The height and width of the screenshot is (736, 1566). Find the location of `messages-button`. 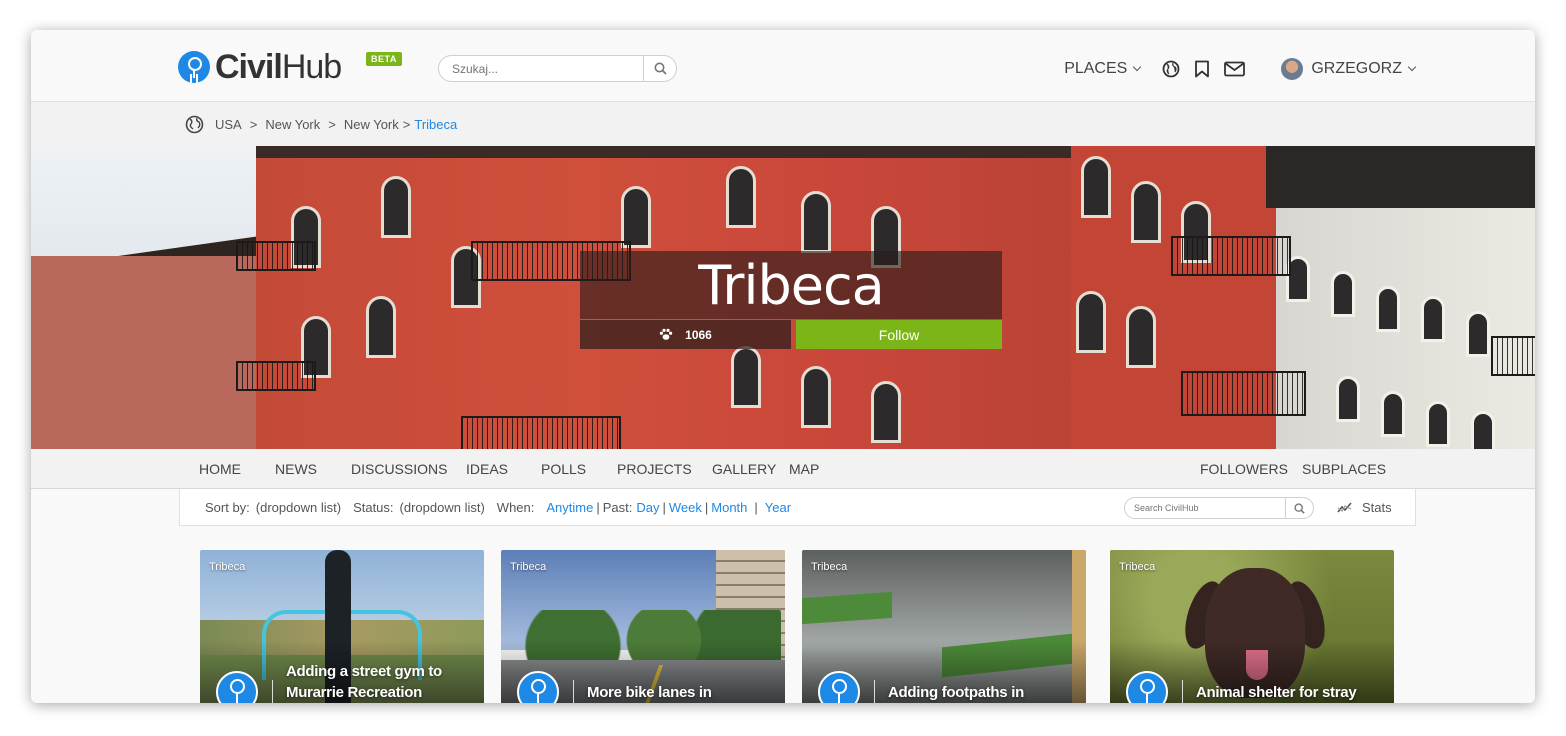

messages-button is located at coordinates (1235, 69).